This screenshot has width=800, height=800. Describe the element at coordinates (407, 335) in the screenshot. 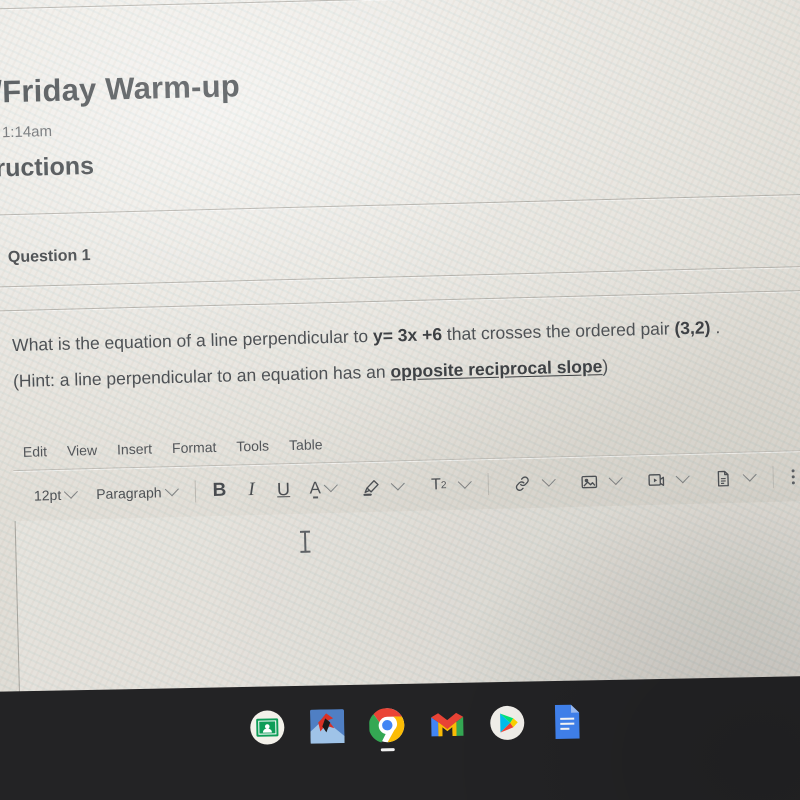

I see `question-equation: y= 3x +6` at that location.